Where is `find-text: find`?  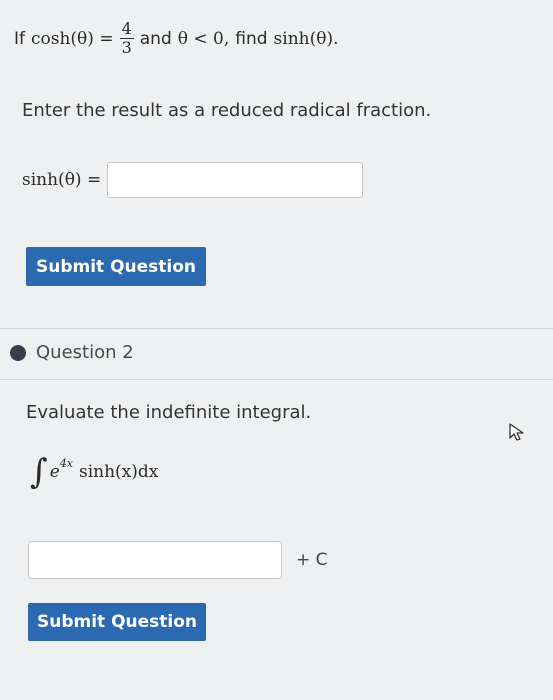
find-text: find is located at coordinates (251, 38).